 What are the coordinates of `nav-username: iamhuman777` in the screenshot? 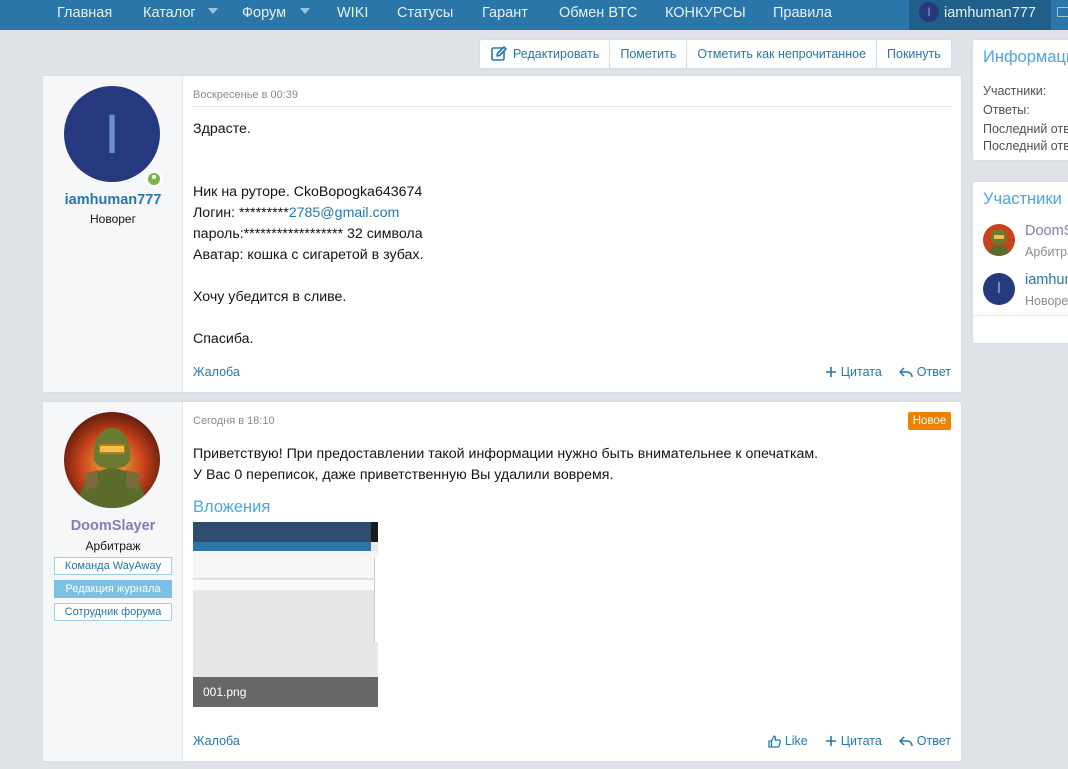 It's located at (990, 13).